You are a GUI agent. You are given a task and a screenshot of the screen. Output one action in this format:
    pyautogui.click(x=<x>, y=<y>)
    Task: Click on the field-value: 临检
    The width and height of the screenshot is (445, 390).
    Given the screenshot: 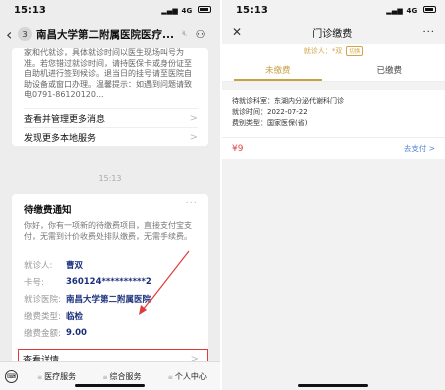 What is the action you would take?
    pyautogui.click(x=75, y=316)
    